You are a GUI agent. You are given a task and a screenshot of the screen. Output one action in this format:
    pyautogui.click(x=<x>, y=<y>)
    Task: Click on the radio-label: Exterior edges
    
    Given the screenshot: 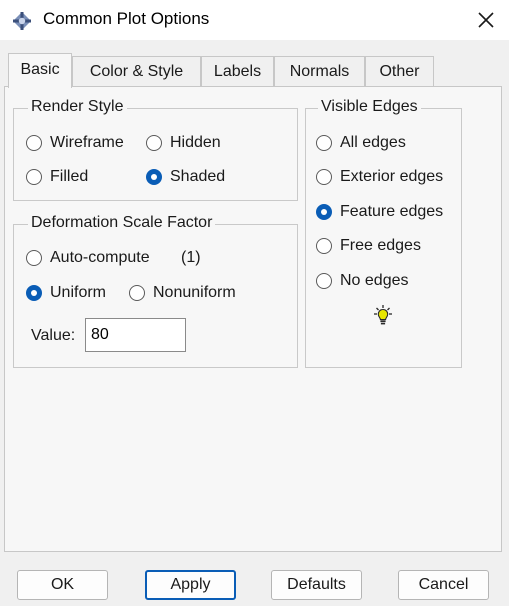 What is the action you would take?
    pyautogui.click(x=392, y=176)
    